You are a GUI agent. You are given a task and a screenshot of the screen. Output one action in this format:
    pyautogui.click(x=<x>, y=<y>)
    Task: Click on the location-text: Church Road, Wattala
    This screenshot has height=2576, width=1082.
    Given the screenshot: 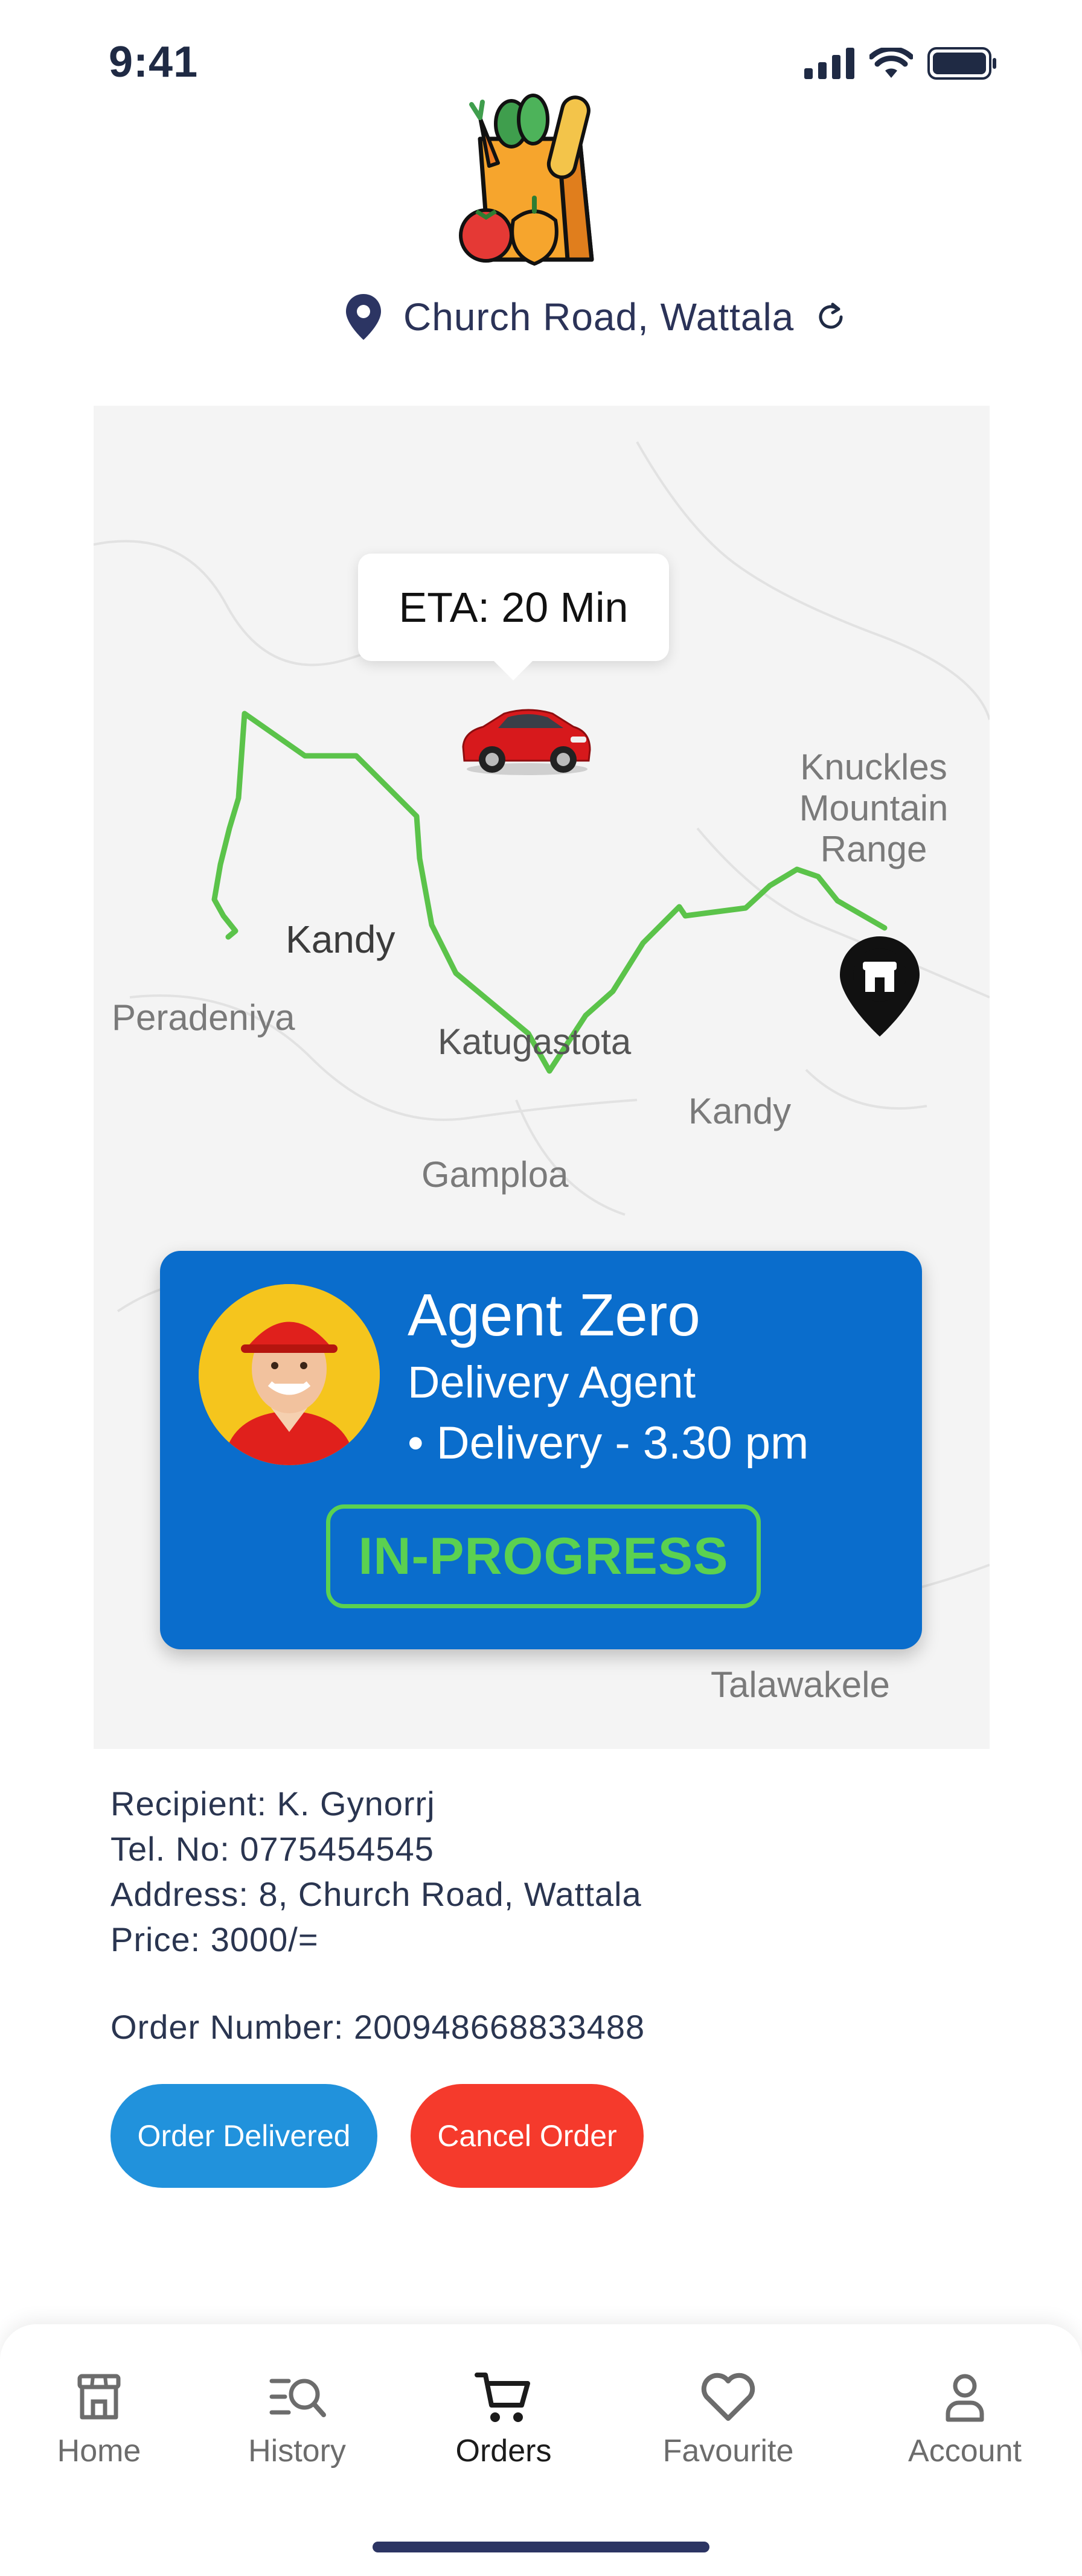 What is the action you would take?
    pyautogui.click(x=599, y=317)
    